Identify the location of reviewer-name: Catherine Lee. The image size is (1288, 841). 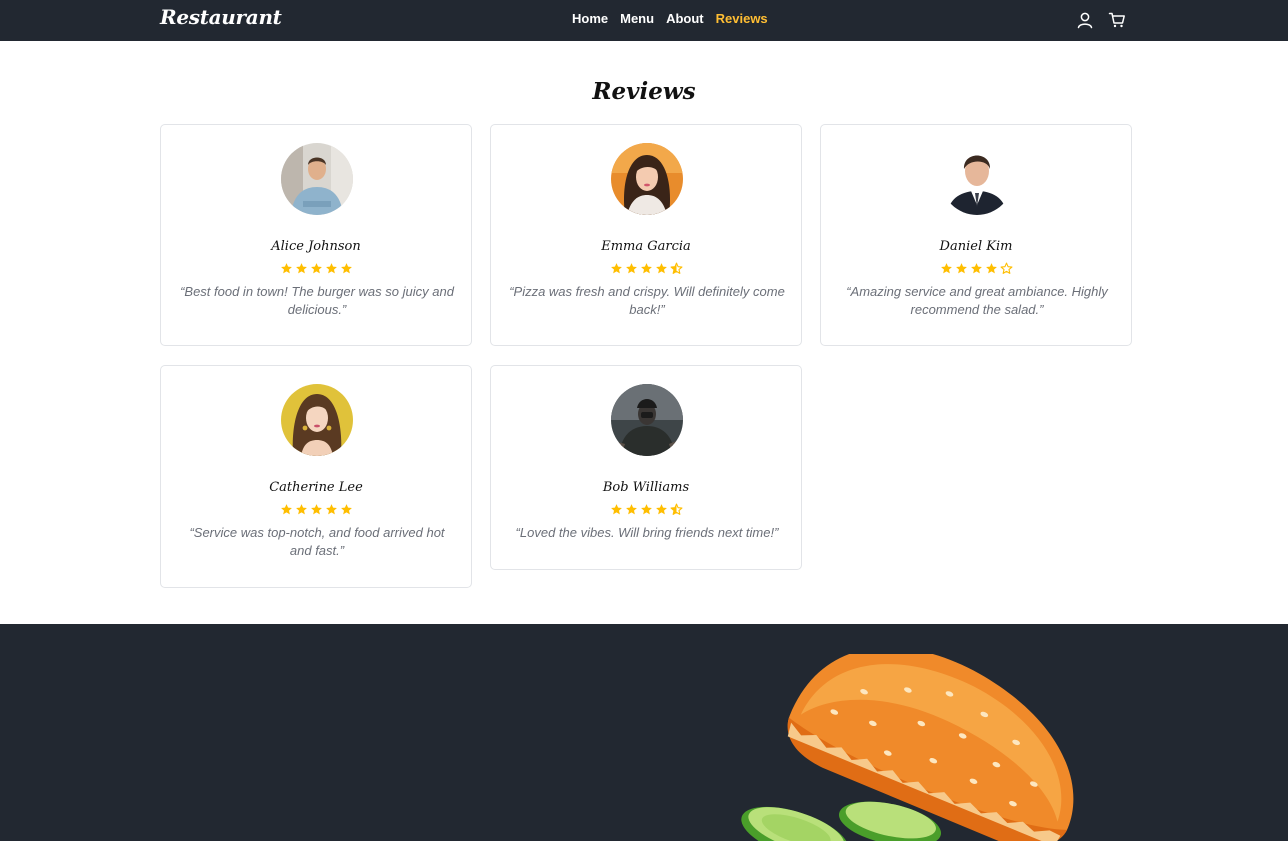
(316, 487).